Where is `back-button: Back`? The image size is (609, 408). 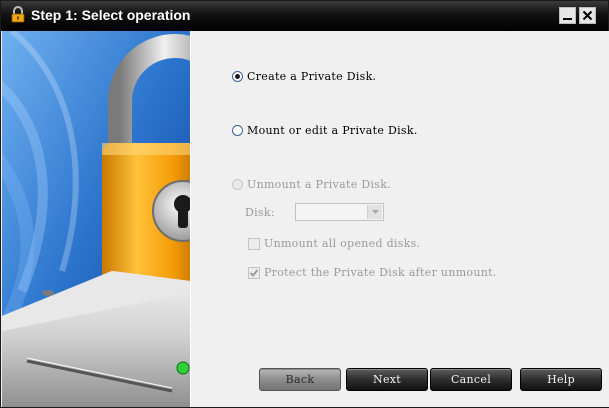 back-button: Back is located at coordinates (300, 379).